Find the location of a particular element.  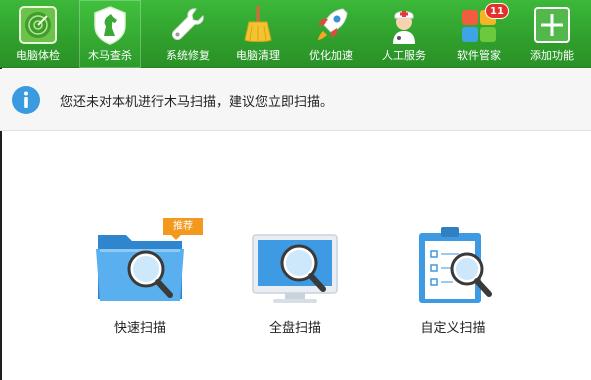

tool-pc-cleanup: 电脑清理 is located at coordinates (258, 34).